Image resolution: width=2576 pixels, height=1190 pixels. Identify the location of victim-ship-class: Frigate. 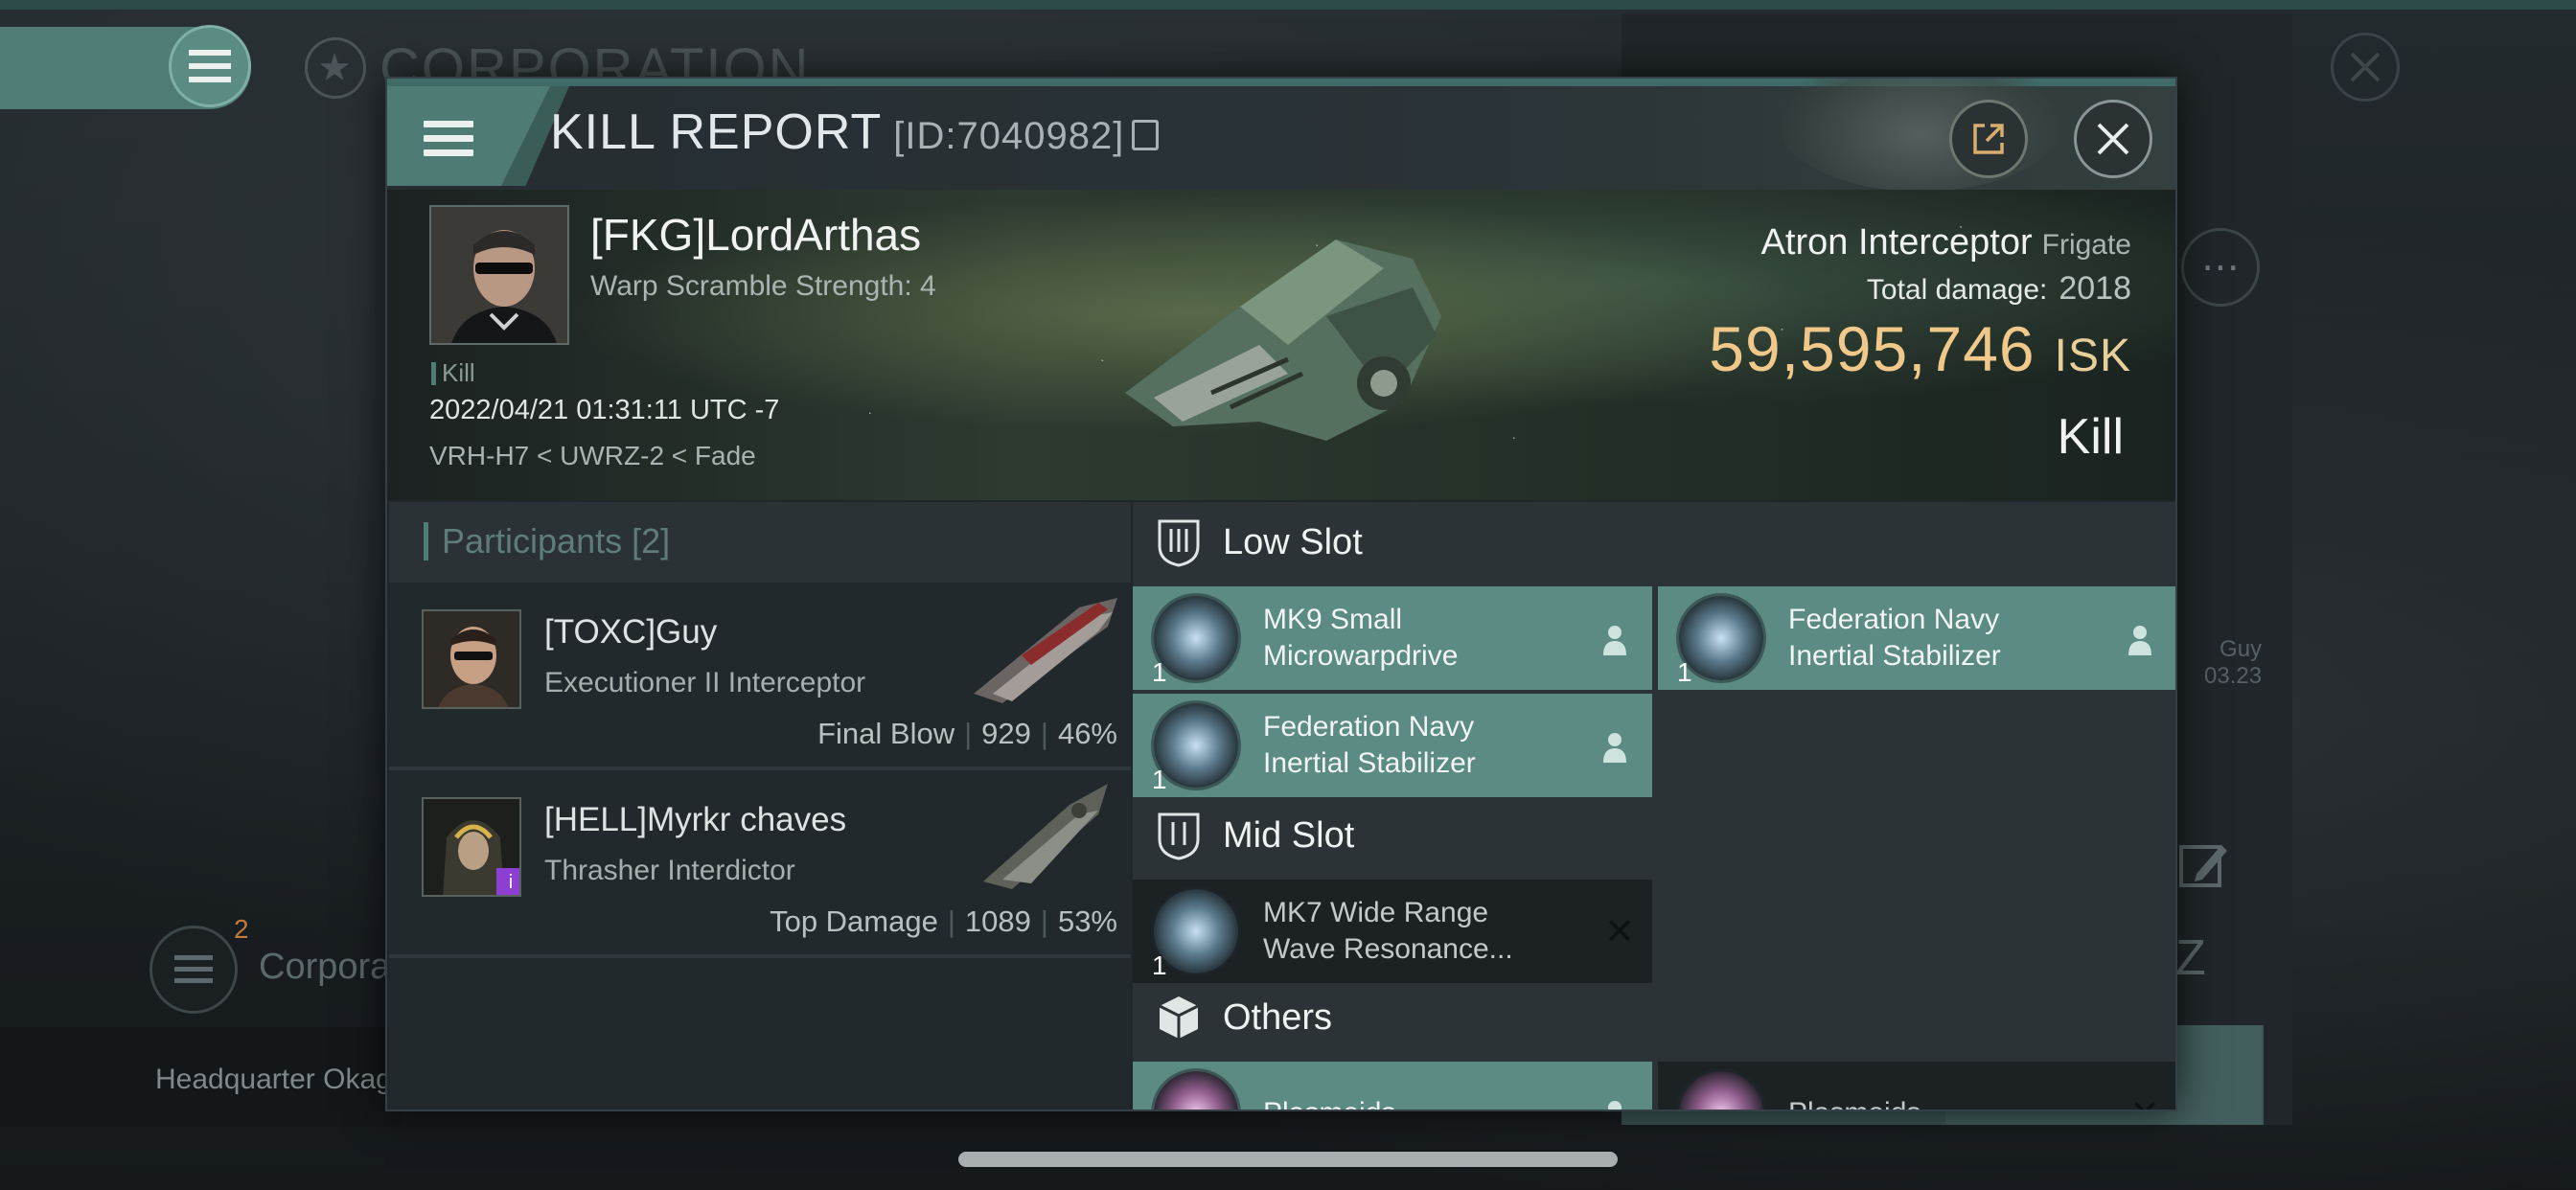
(2086, 245).